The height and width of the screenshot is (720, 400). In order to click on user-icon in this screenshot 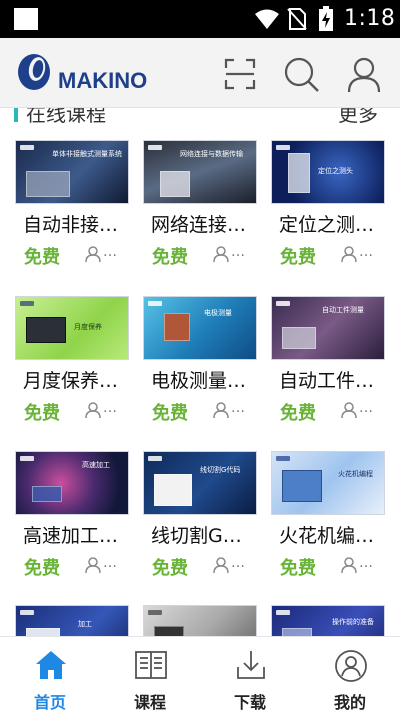, I will do `click(364, 75)`.